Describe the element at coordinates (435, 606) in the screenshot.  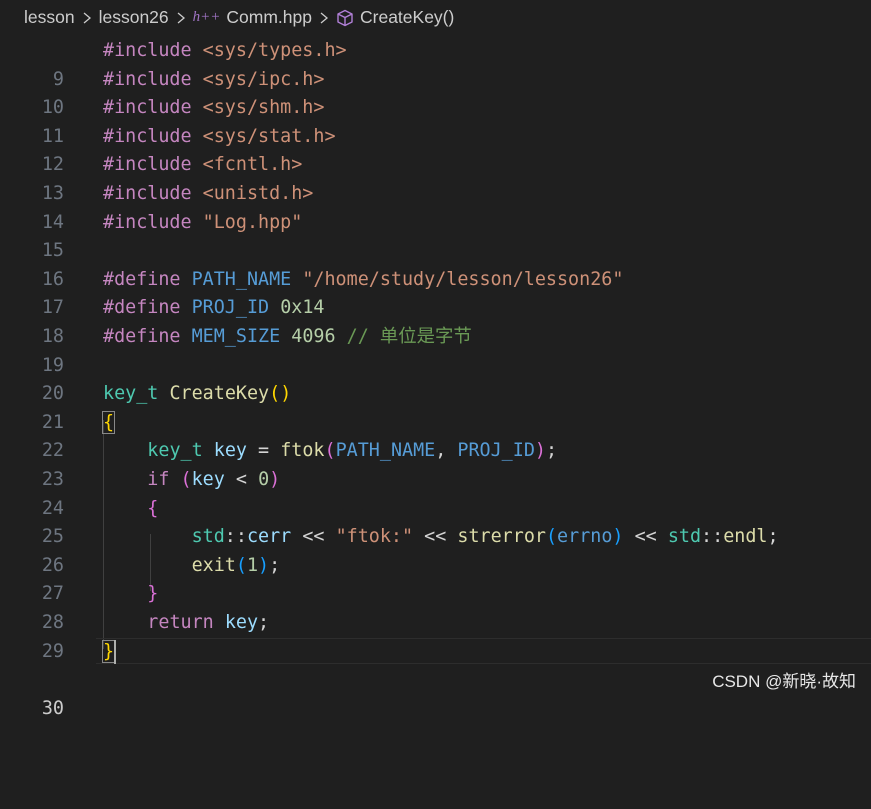
I see `code-line: 28 }` at that location.